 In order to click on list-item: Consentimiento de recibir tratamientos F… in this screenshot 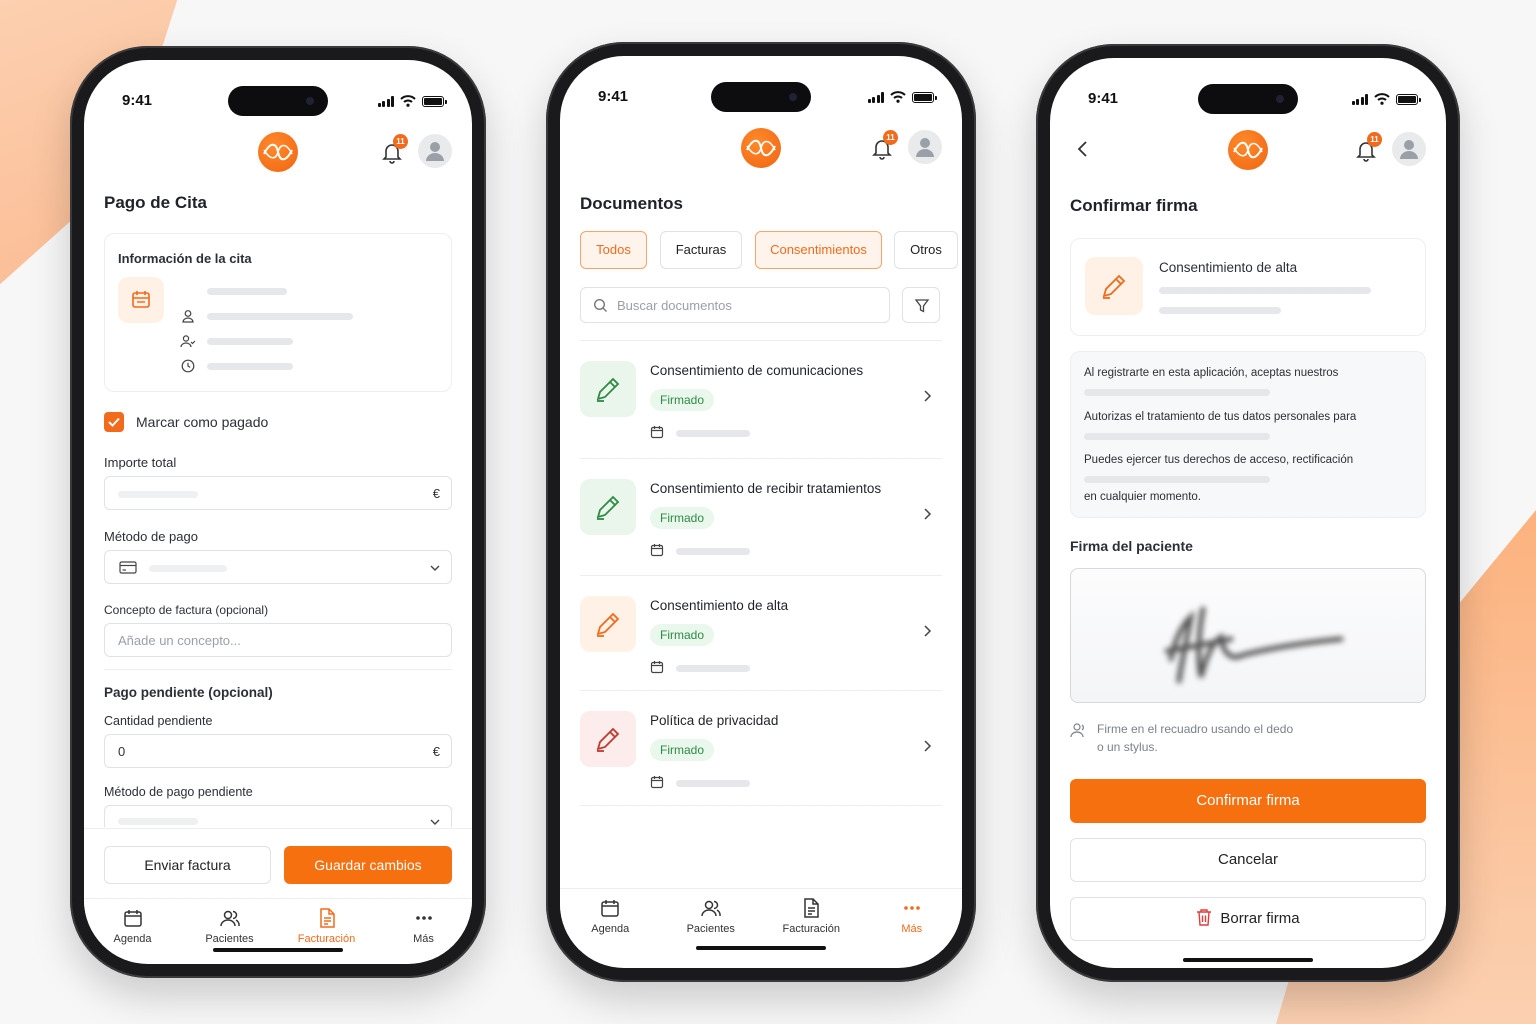, I will do `click(761, 516)`.